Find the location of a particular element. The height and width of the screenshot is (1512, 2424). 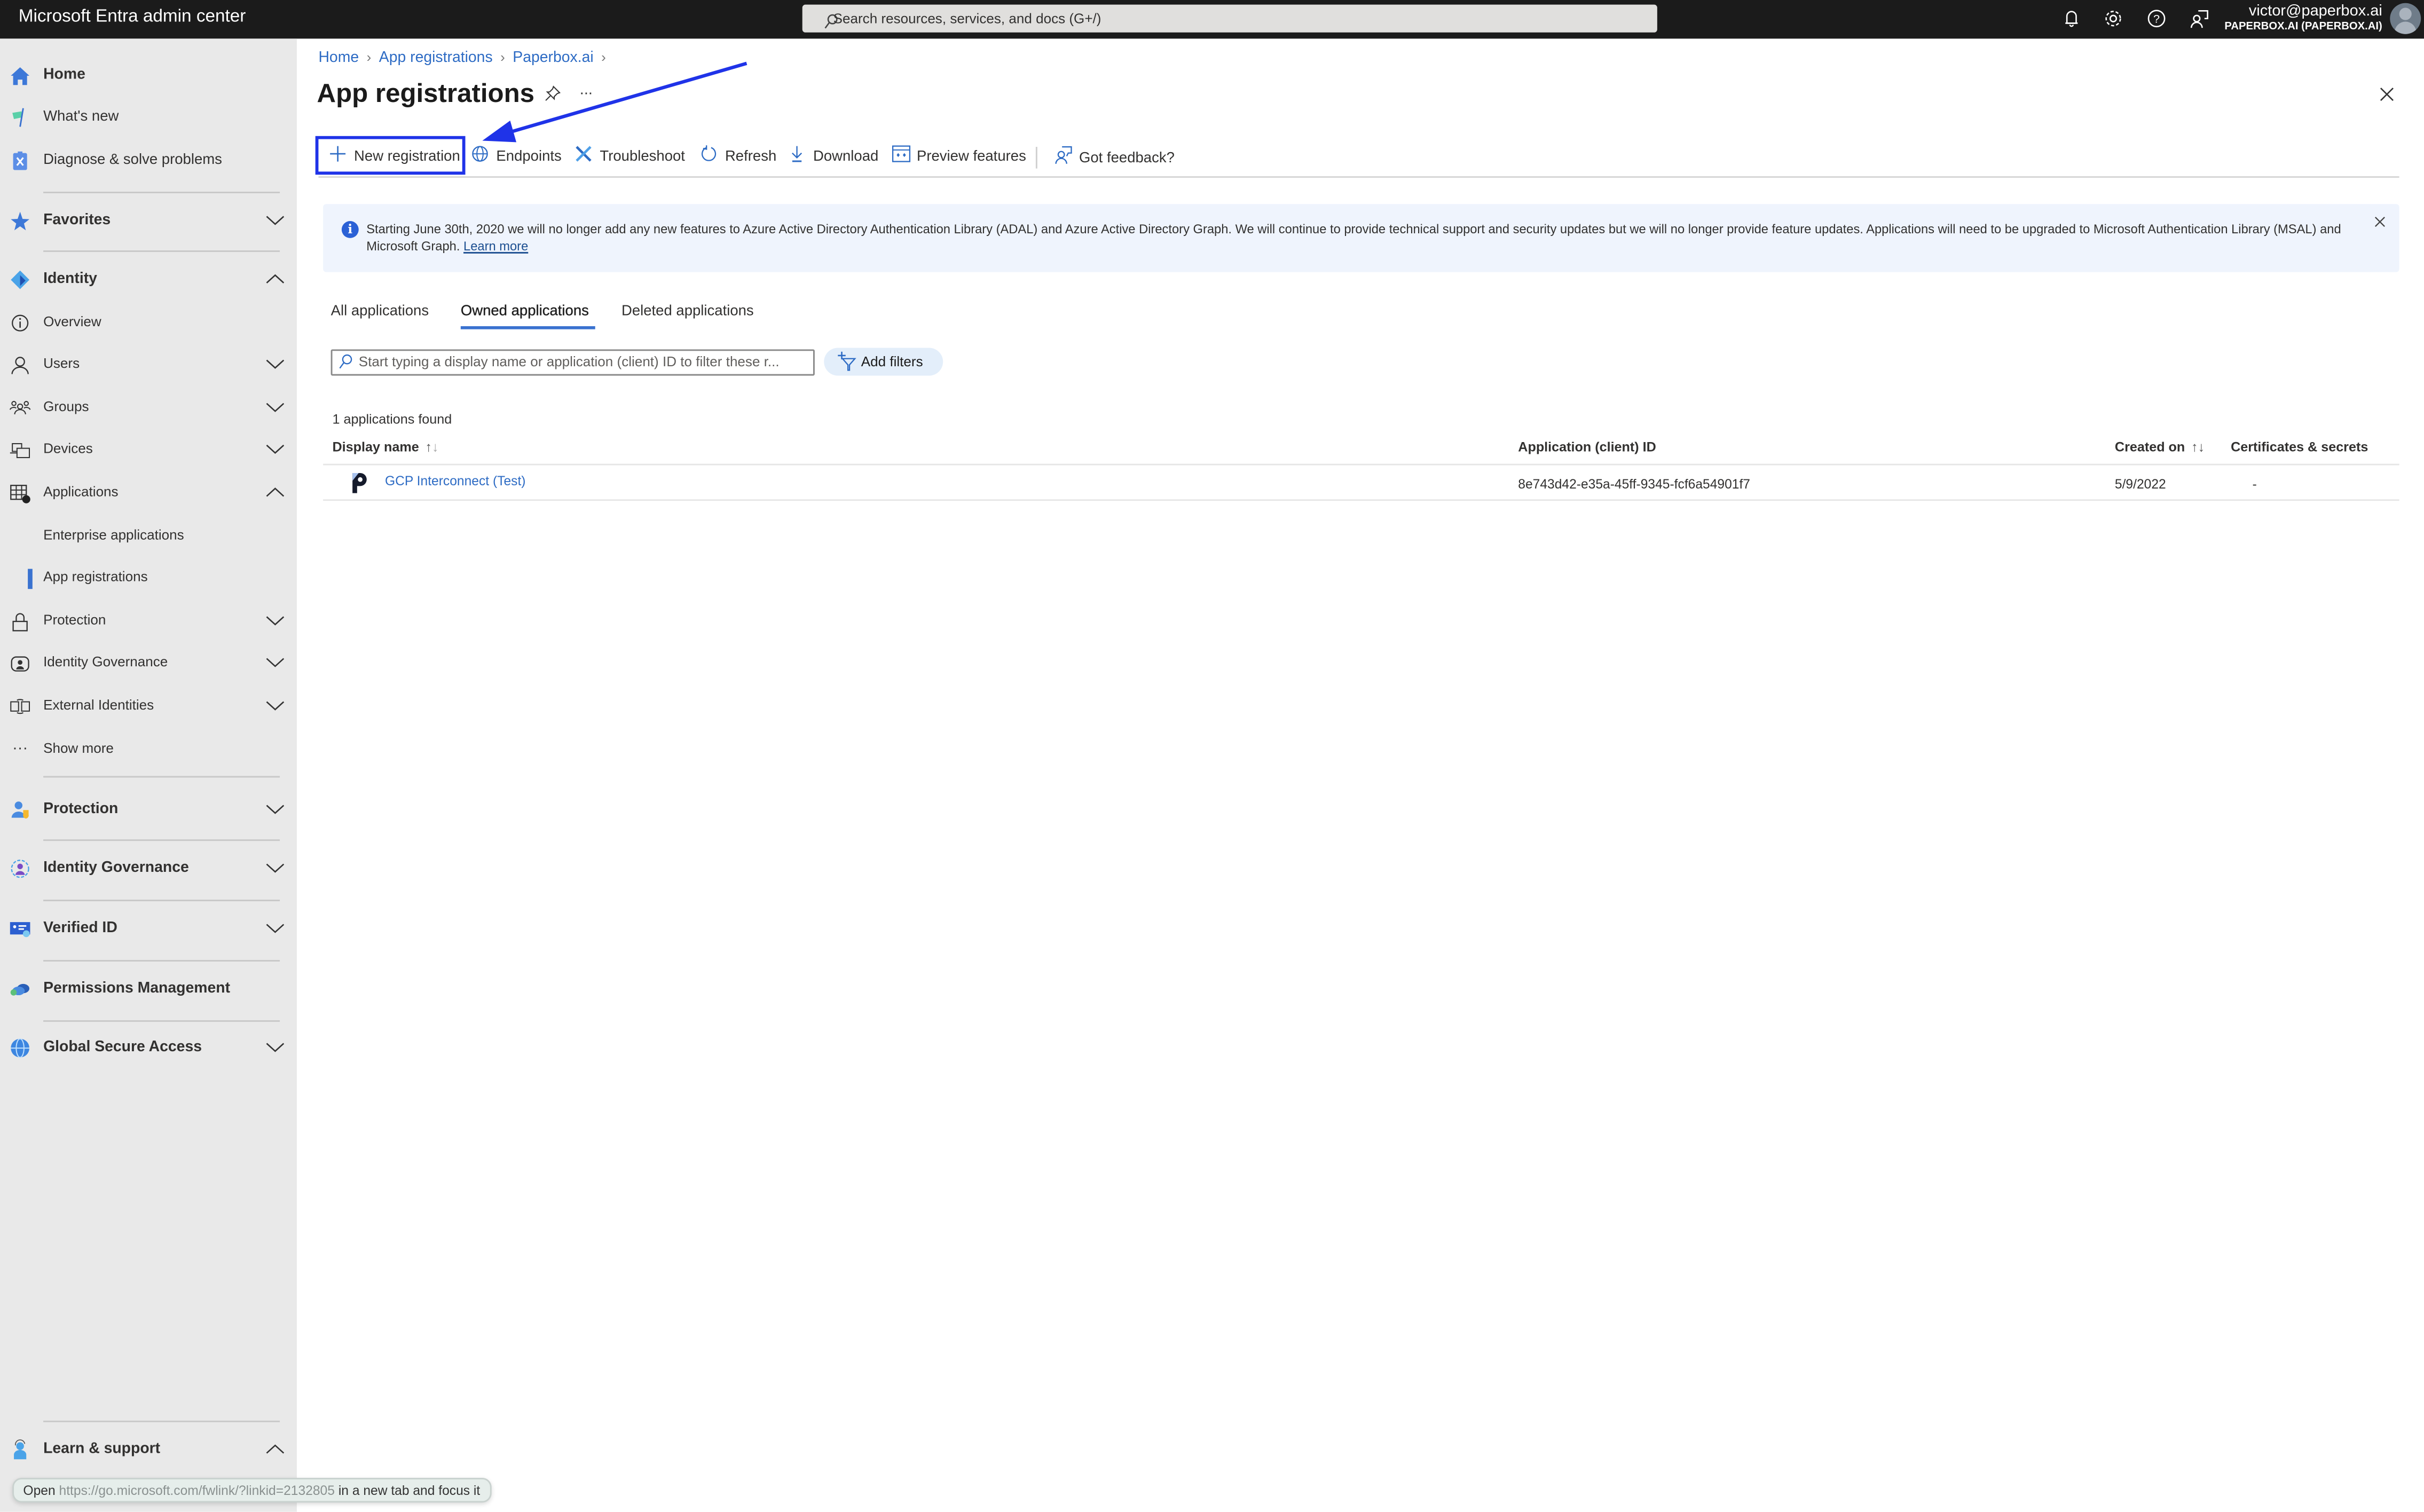

help-icon: ? is located at coordinates (2157, 18).